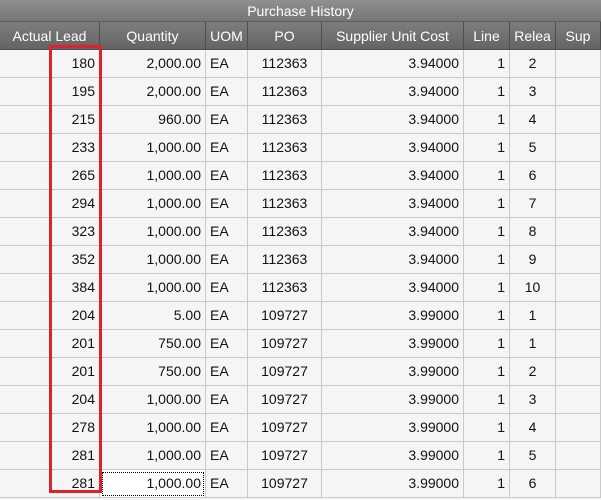 The height and width of the screenshot is (500, 601). Describe the element at coordinates (50, 428) in the screenshot. I see `actual-lead-cell: 278` at that location.